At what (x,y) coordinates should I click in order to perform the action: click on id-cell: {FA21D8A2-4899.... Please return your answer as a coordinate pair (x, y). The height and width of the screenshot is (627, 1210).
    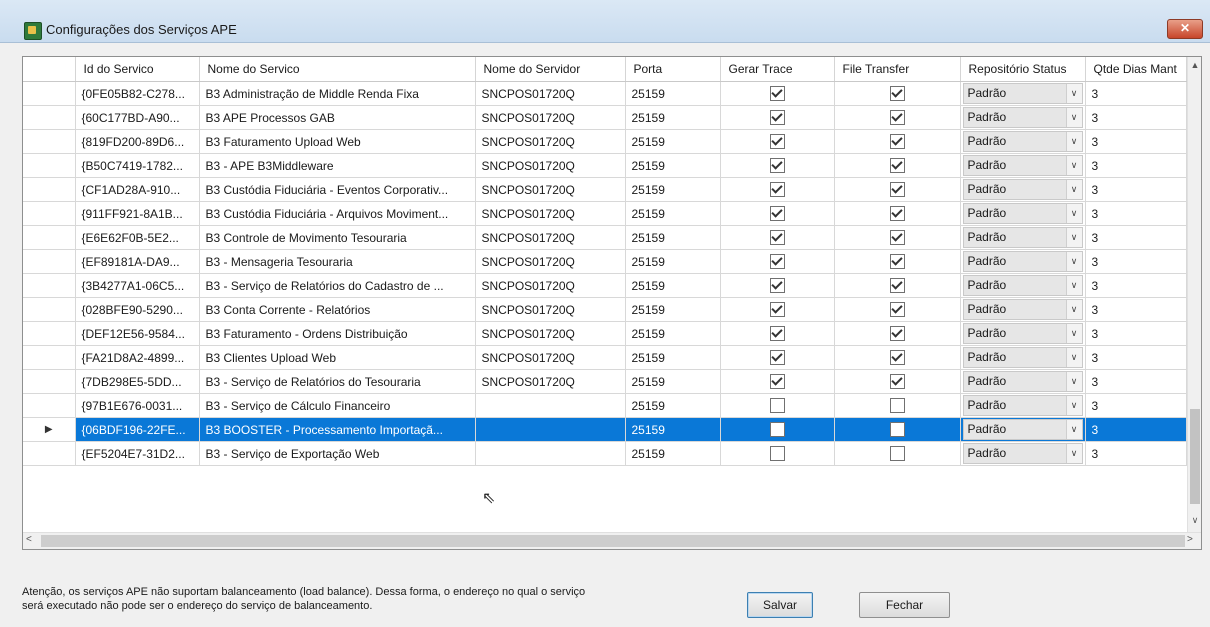
    Looking at the image, I should click on (137, 357).